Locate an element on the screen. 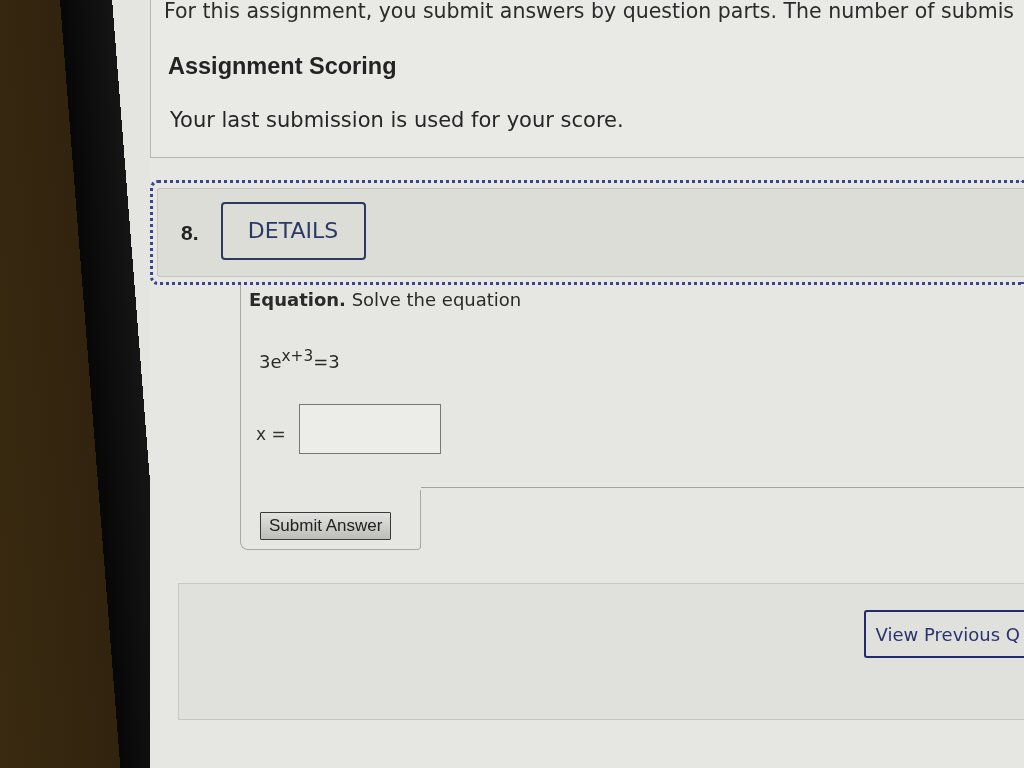  equation-text: 3e$^{x+3}$=3 is located at coordinates (299, 361).